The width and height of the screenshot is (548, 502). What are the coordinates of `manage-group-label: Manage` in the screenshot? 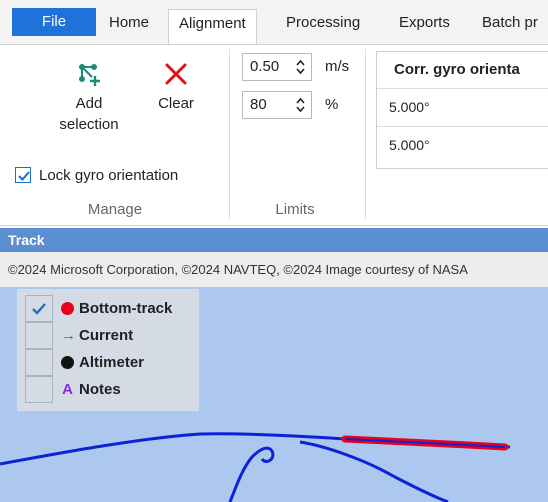 It's located at (115, 209).